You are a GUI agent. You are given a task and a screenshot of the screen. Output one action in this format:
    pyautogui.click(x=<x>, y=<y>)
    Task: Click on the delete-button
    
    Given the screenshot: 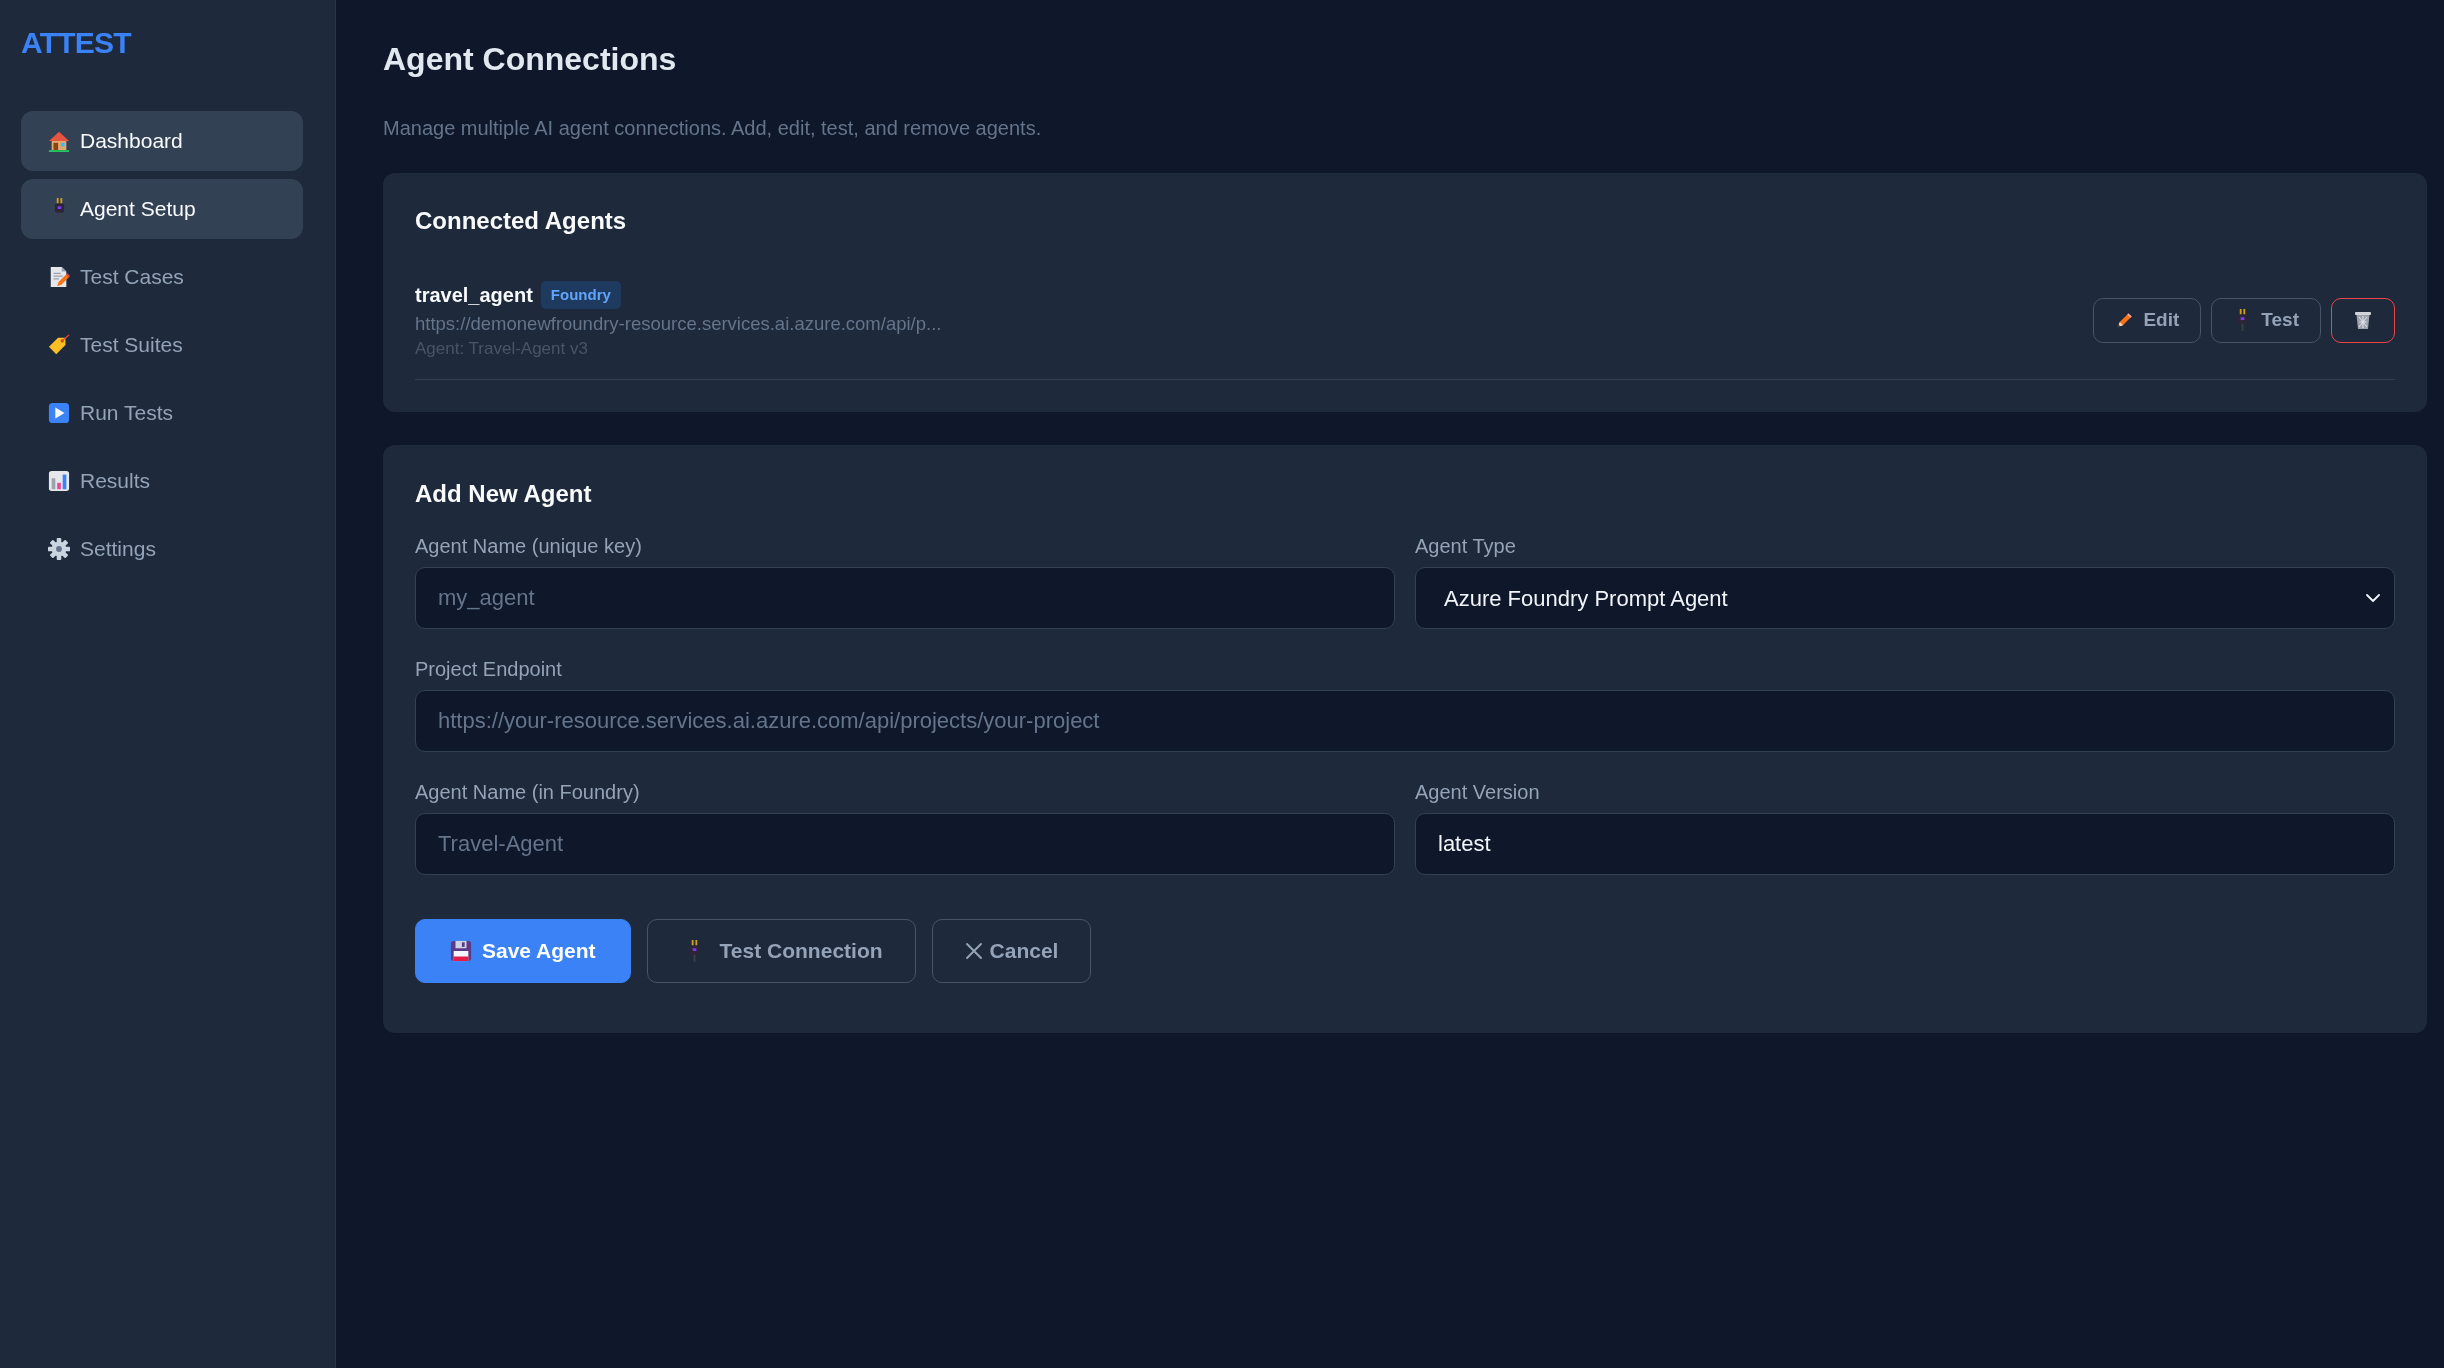 What is the action you would take?
    pyautogui.click(x=2363, y=320)
    